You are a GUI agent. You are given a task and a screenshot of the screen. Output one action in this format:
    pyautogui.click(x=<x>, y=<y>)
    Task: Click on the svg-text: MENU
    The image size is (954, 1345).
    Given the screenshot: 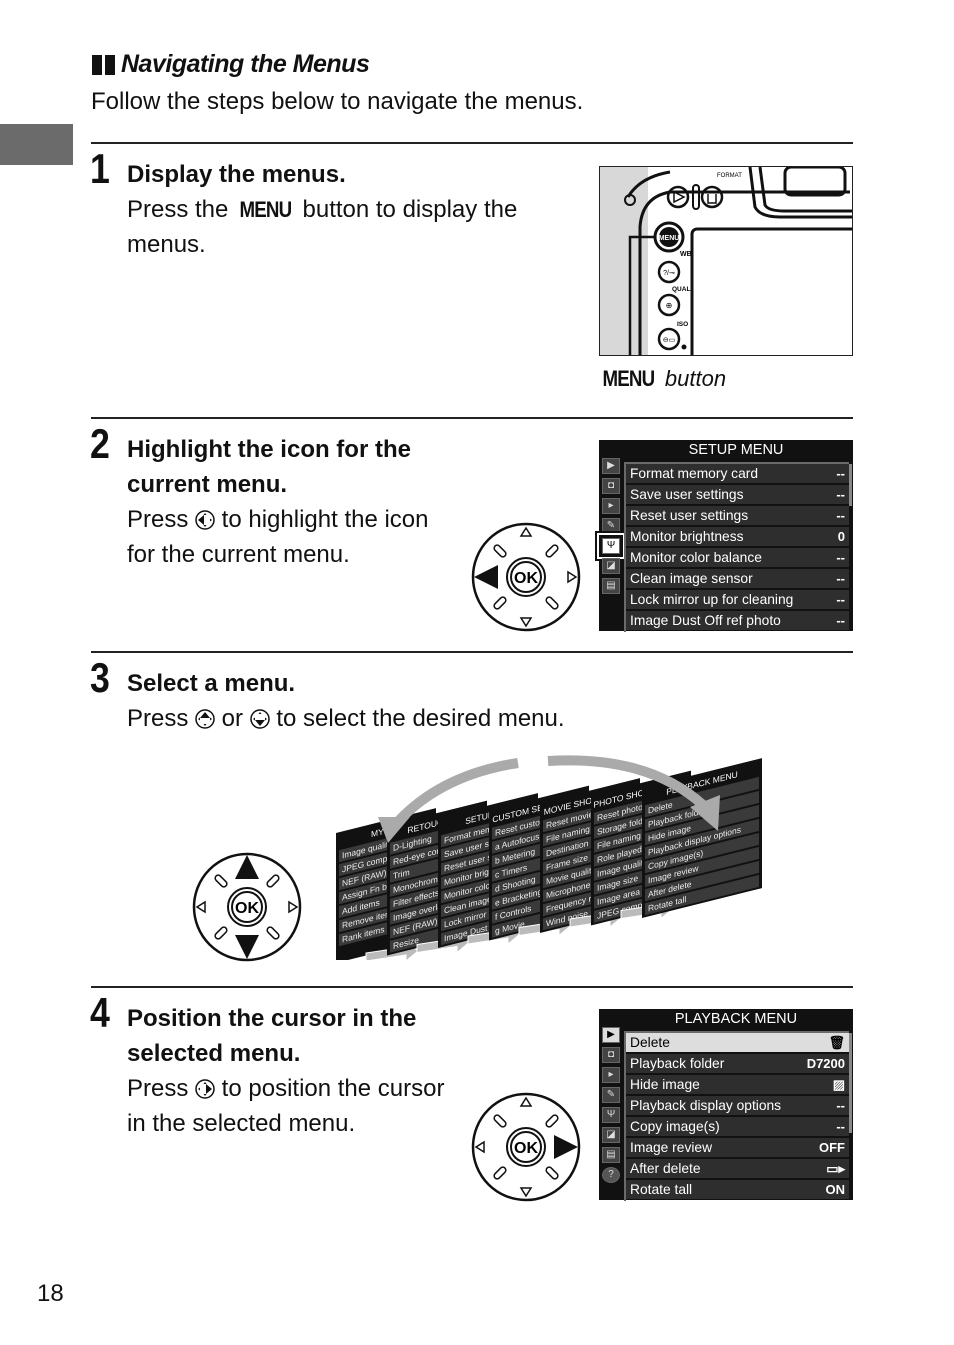 What is the action you would take?
    pyautogui.click(x=669, y=238)
    